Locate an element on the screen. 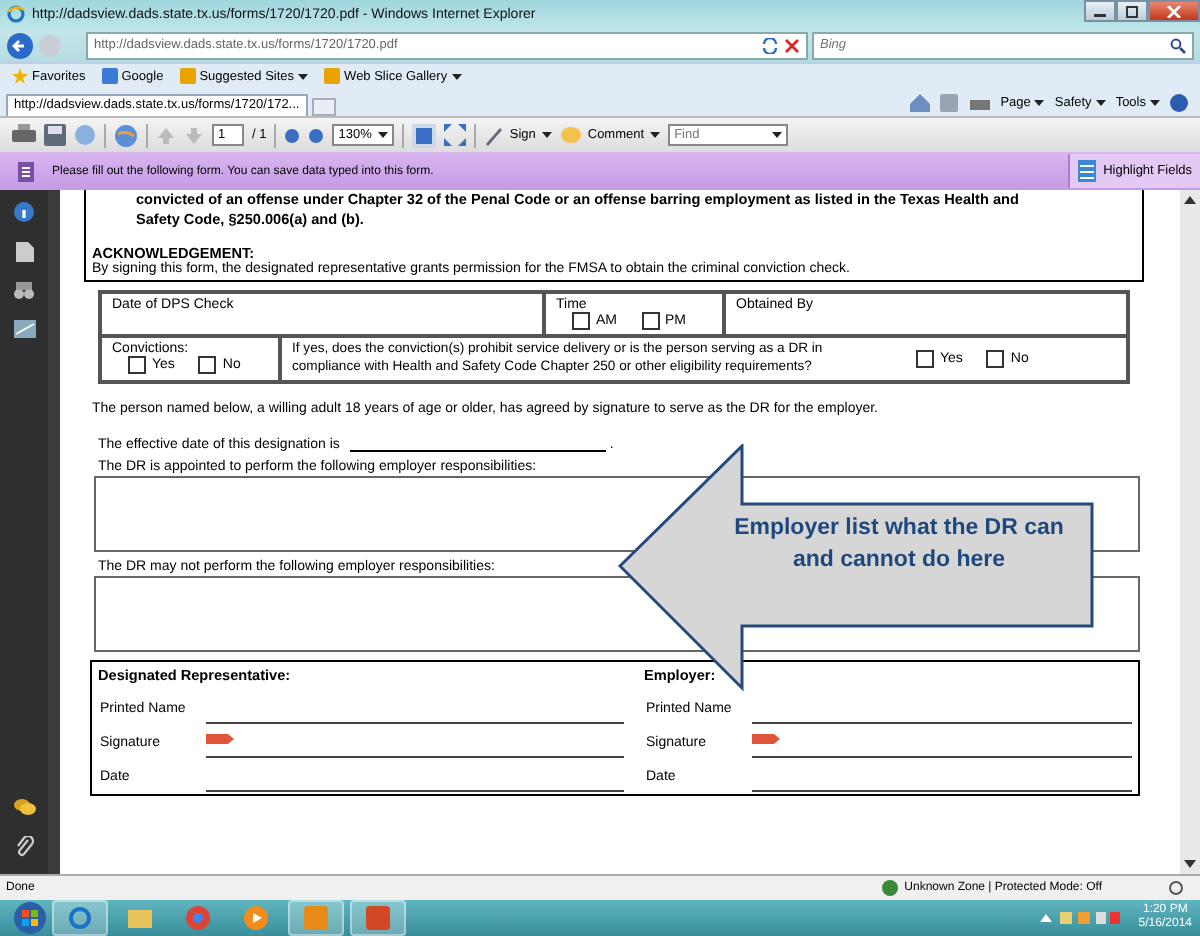  speech-bubble-icon is located at coordinates (570, 135).